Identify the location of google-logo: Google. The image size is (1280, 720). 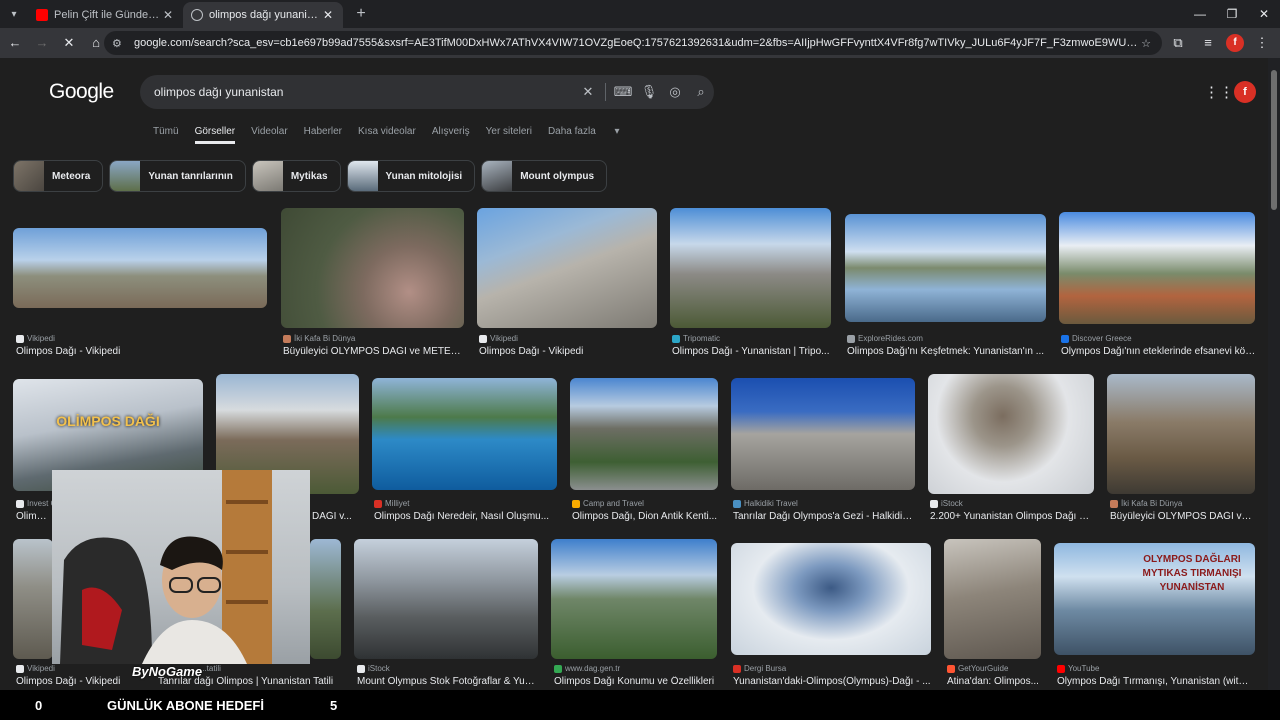
(81, 92).